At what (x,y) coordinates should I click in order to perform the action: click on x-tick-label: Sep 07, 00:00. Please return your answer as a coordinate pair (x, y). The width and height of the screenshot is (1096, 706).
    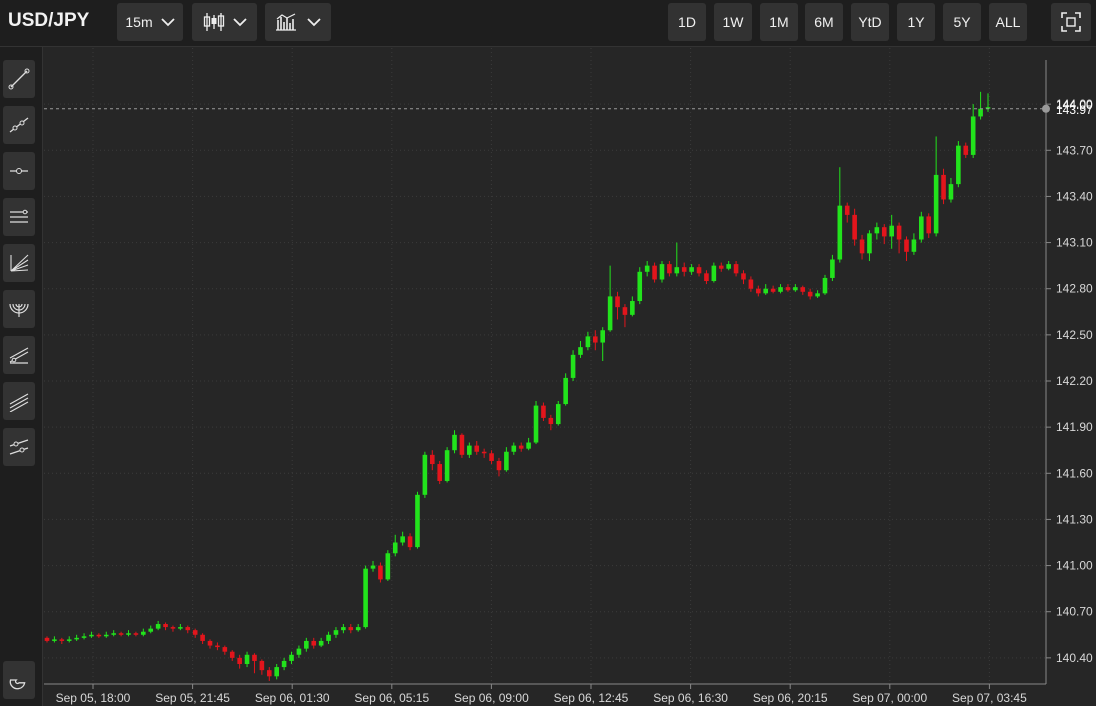
    Looking at the image, I should click on (889, 698).